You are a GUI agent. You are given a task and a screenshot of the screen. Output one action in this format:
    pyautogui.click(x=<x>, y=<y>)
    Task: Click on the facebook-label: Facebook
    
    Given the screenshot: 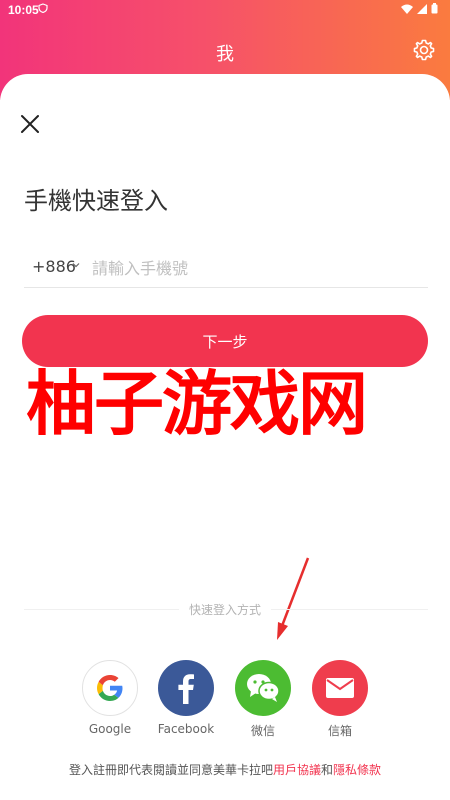 What is the action you would take?
    pyautogui.click(x=186, y=729)
    